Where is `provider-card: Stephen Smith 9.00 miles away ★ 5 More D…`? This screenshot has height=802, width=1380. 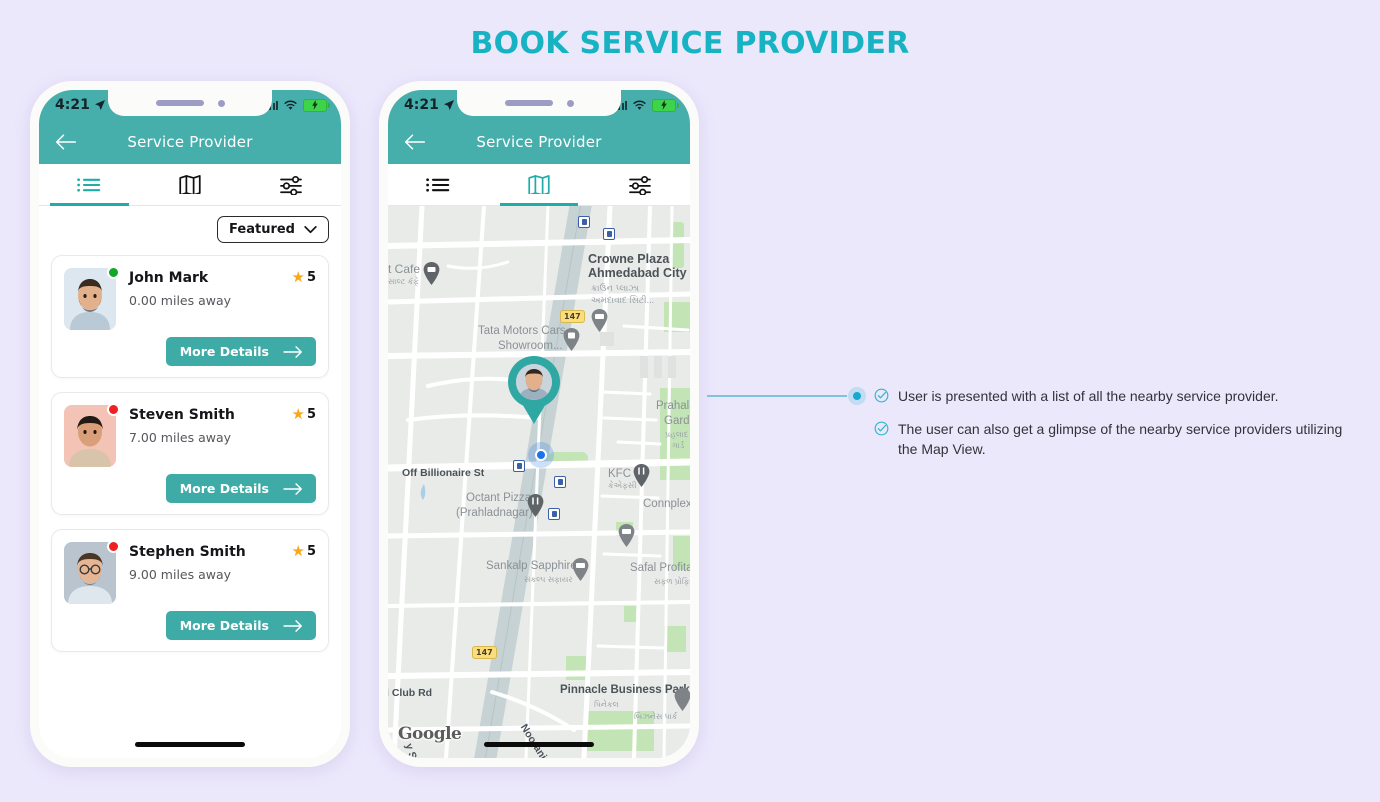
provider-card: Stephen Smith 9.00 miles away ★ 5 More D… is located at coordinates (190, 590).